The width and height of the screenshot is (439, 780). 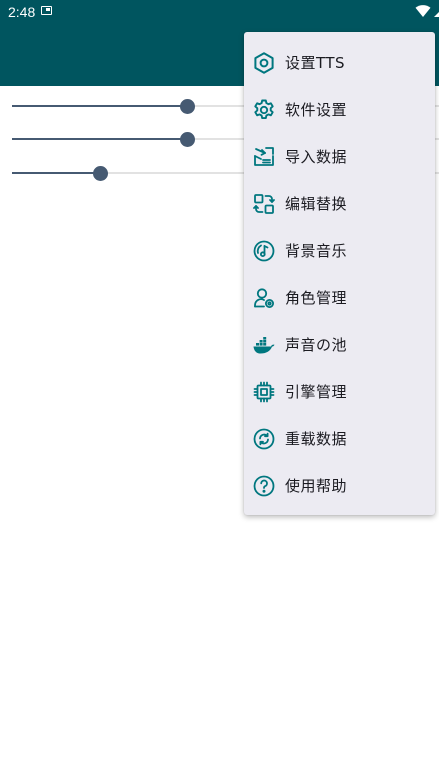 I want to click on reload-icon, so click(x=264, y=439).